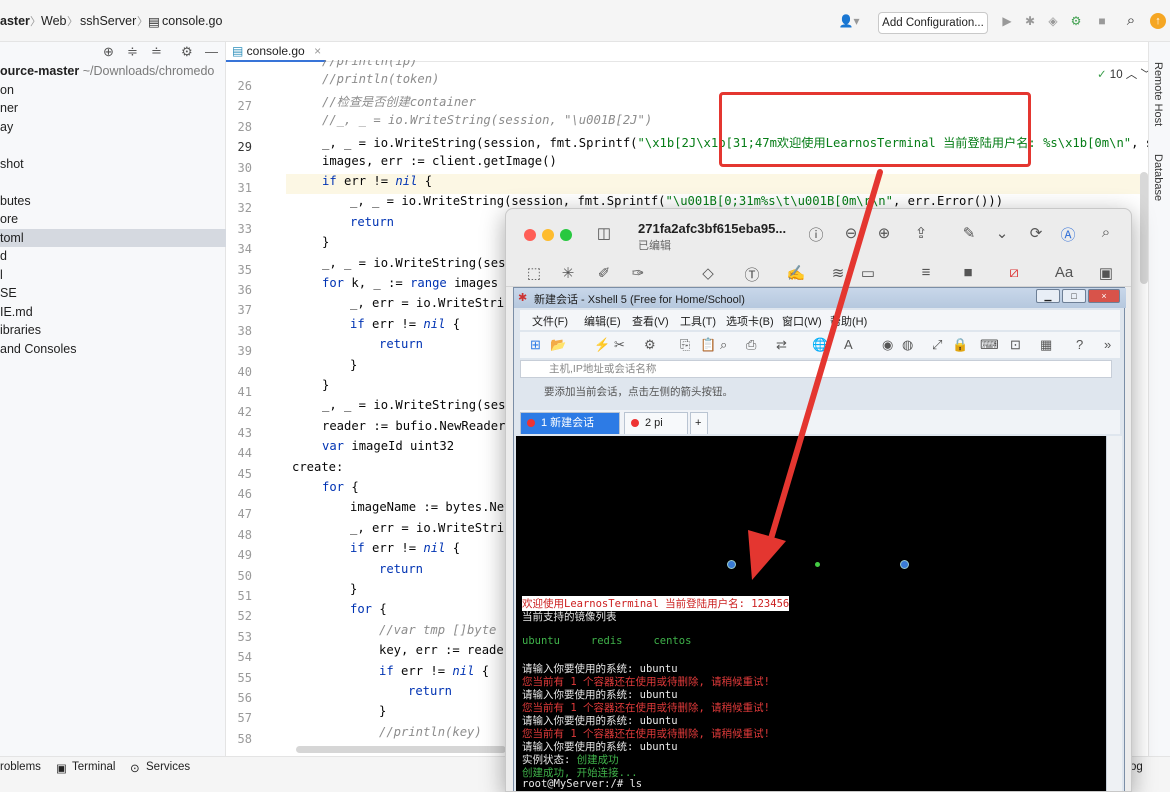 The image size is (1170, 792). Describe the element at coordinates (604, 273) in the screenshot. I see `sketch-icon: ✐` at that location.